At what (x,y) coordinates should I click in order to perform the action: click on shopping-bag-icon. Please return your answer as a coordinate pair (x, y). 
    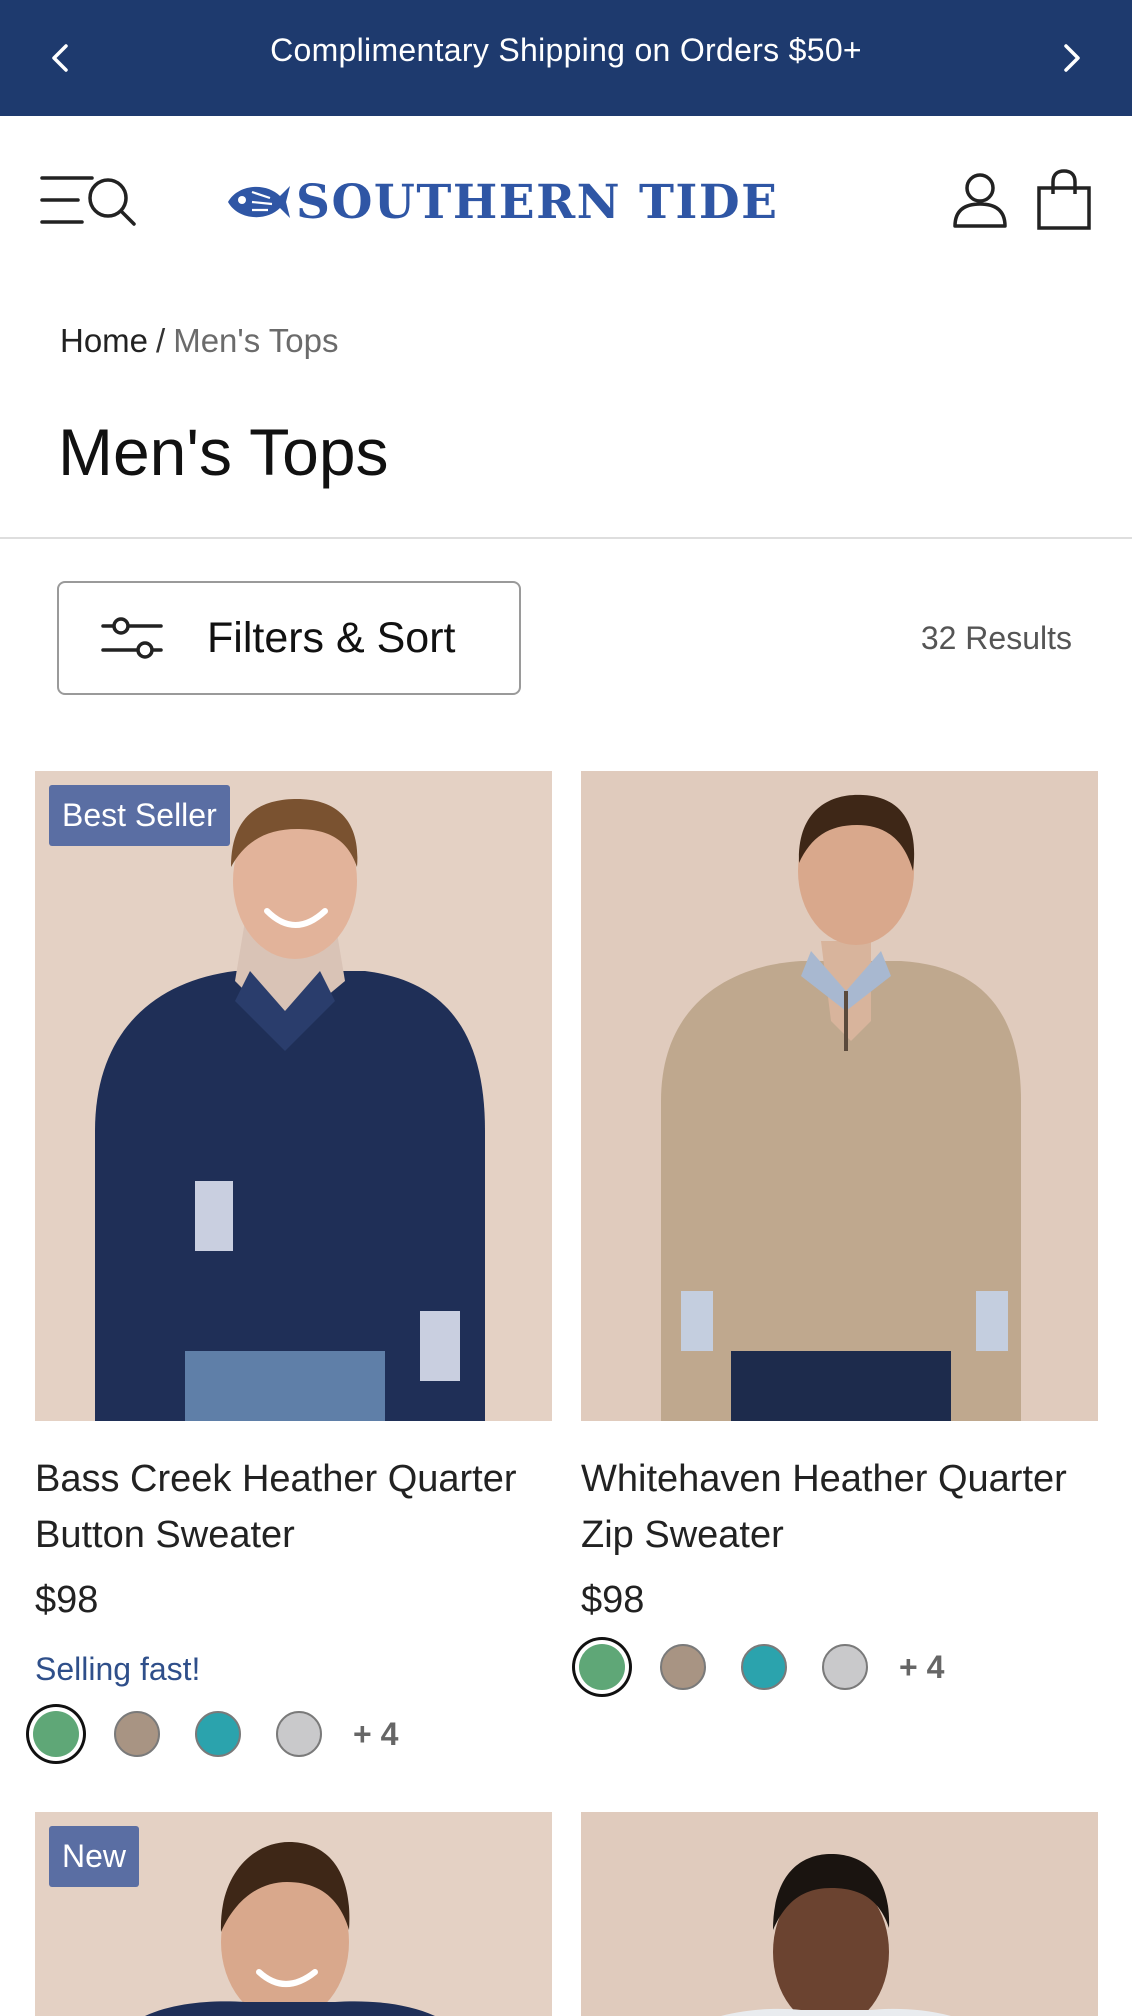
    Looking at the image, I should click on (1064, 200).